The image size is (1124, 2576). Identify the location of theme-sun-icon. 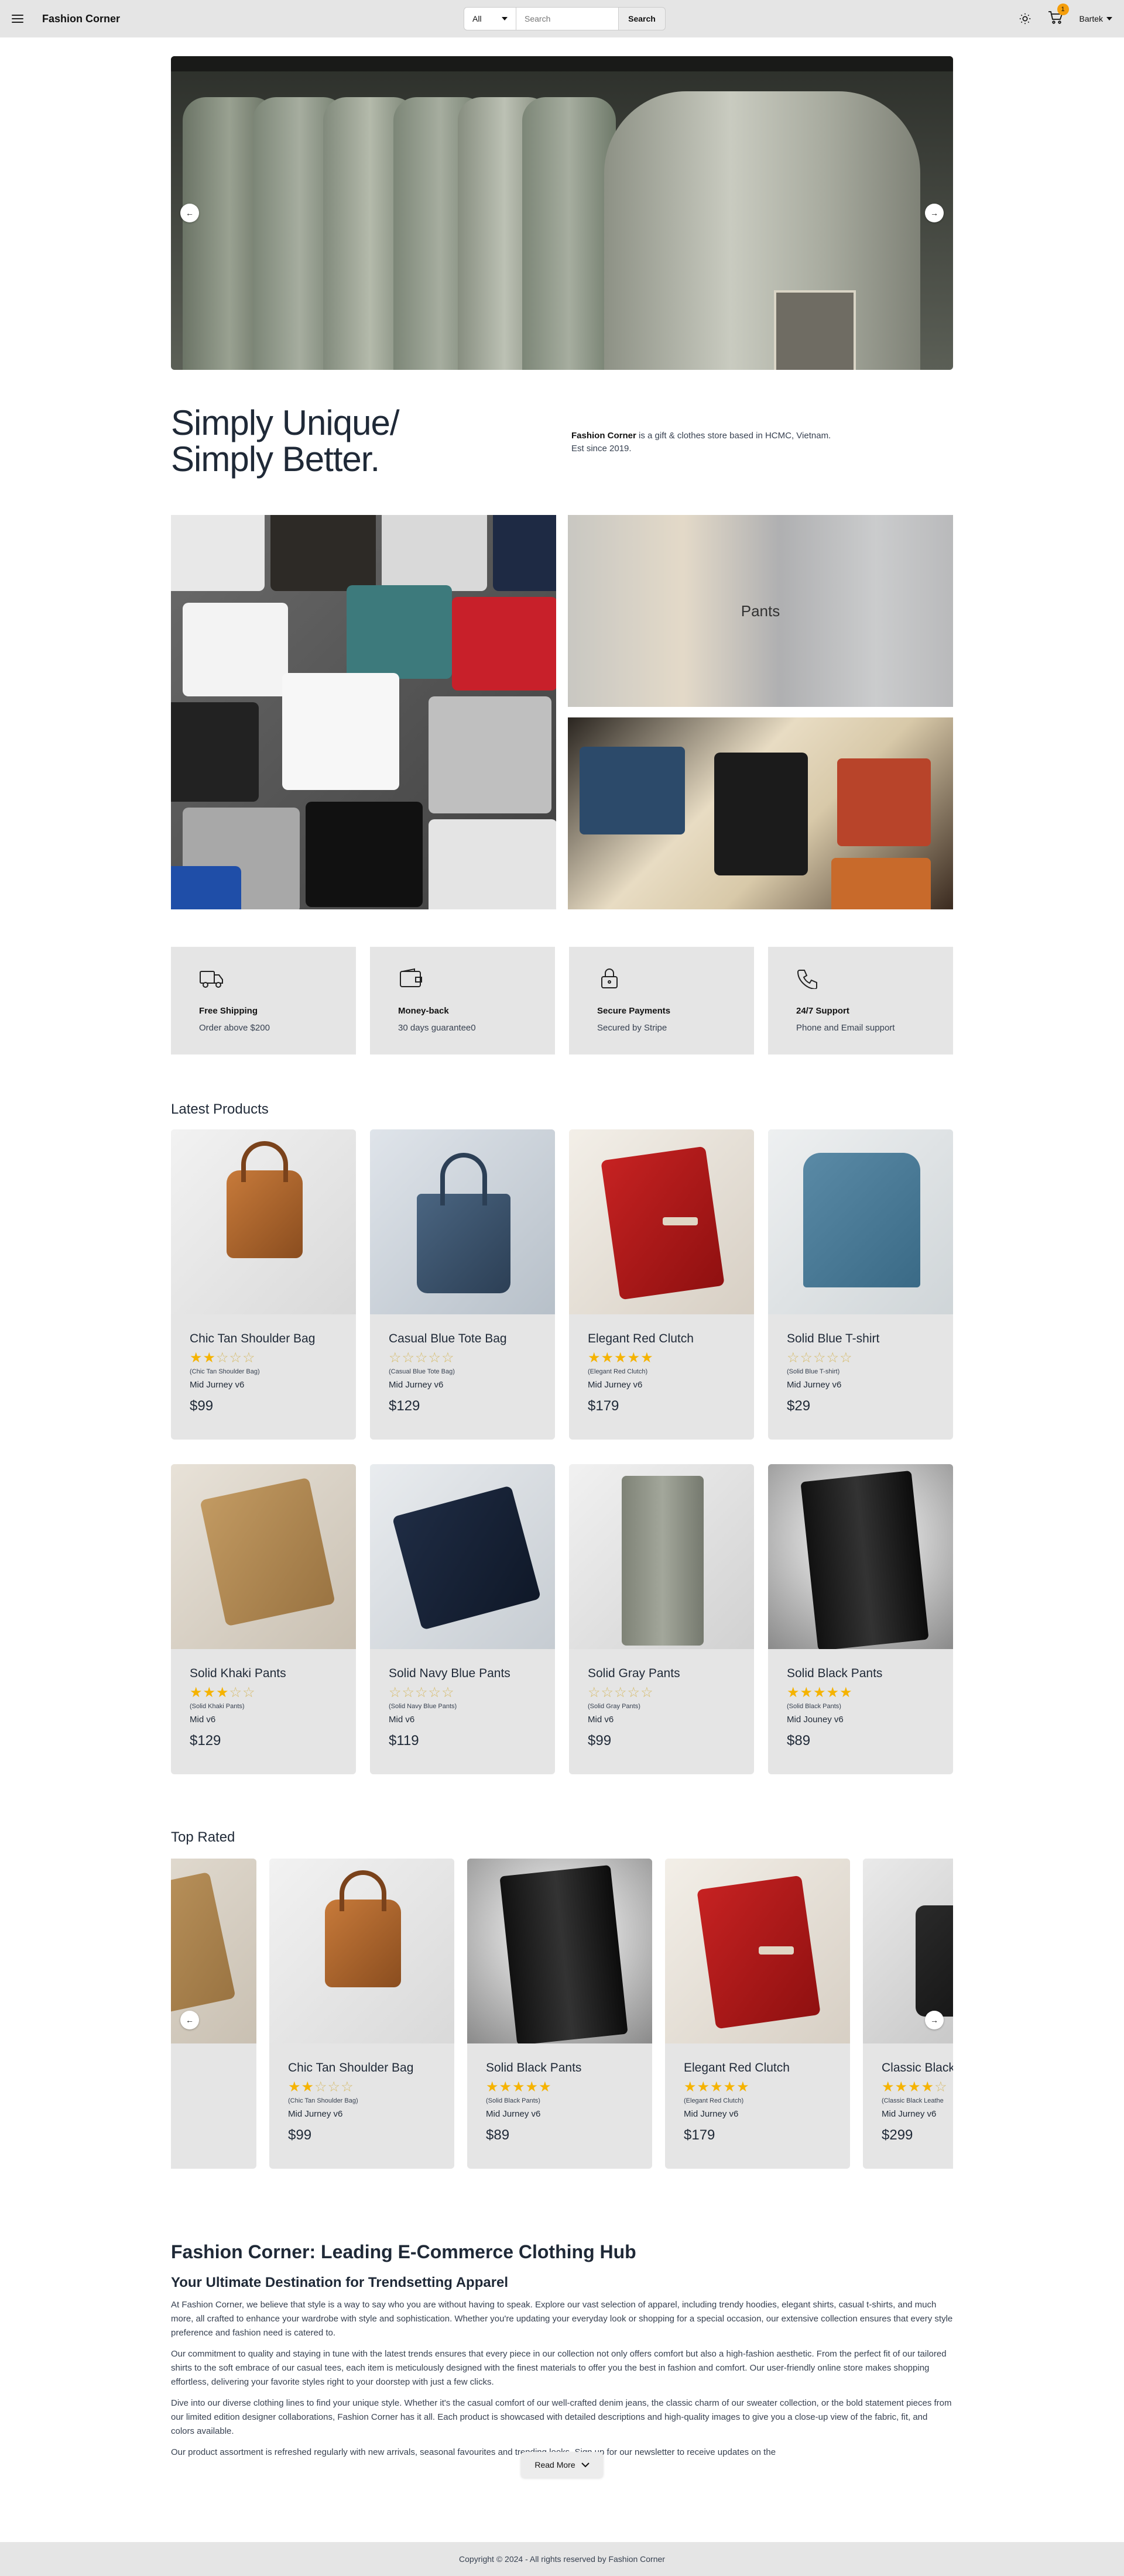
(1025, 18).